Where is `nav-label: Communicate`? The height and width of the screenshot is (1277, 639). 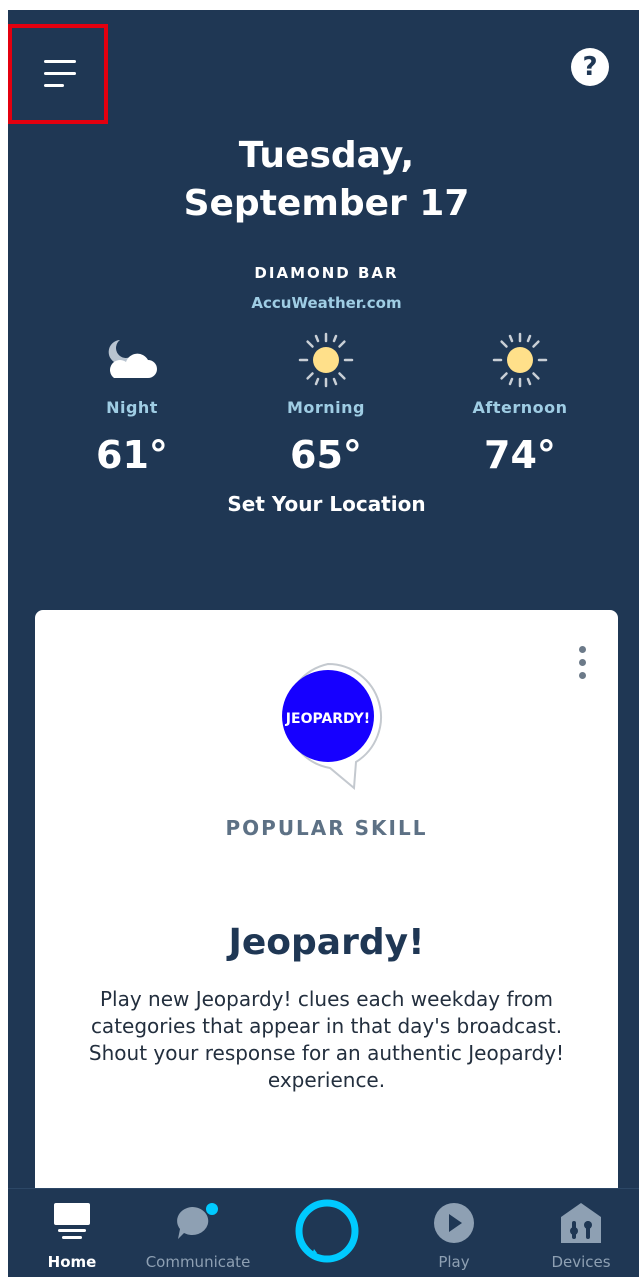
nav-label: Communicate is located at coordinates (198, 1262).